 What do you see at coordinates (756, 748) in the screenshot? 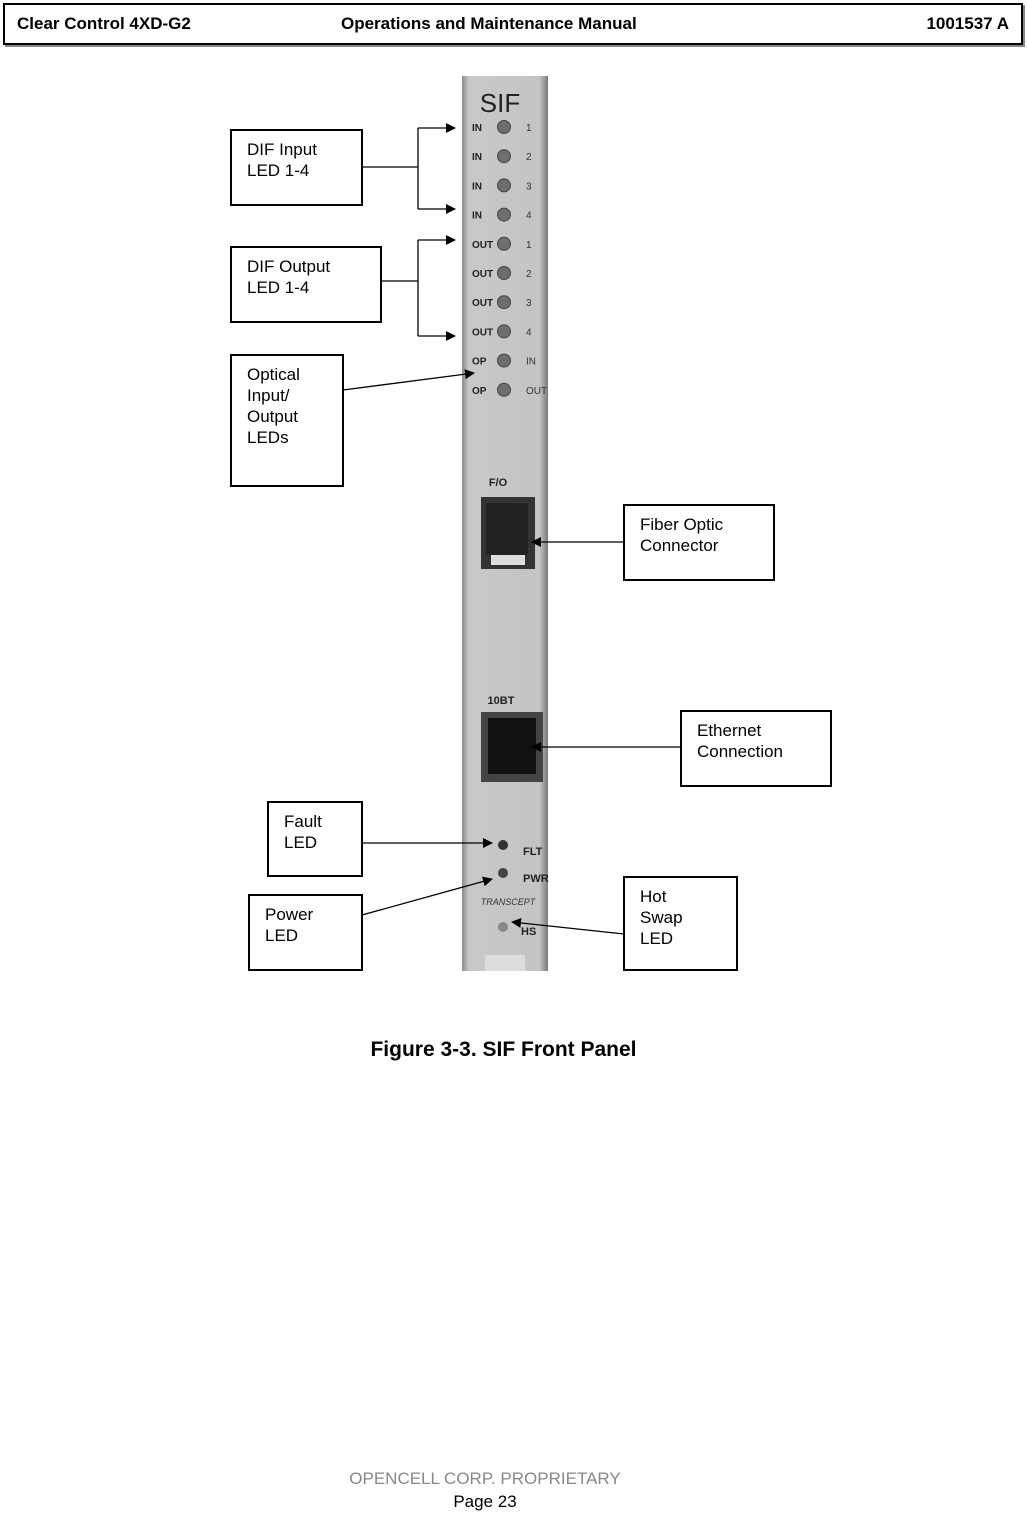
I see `callout-ethernet: Ethernet Connection` at bounding box center [756, 748].